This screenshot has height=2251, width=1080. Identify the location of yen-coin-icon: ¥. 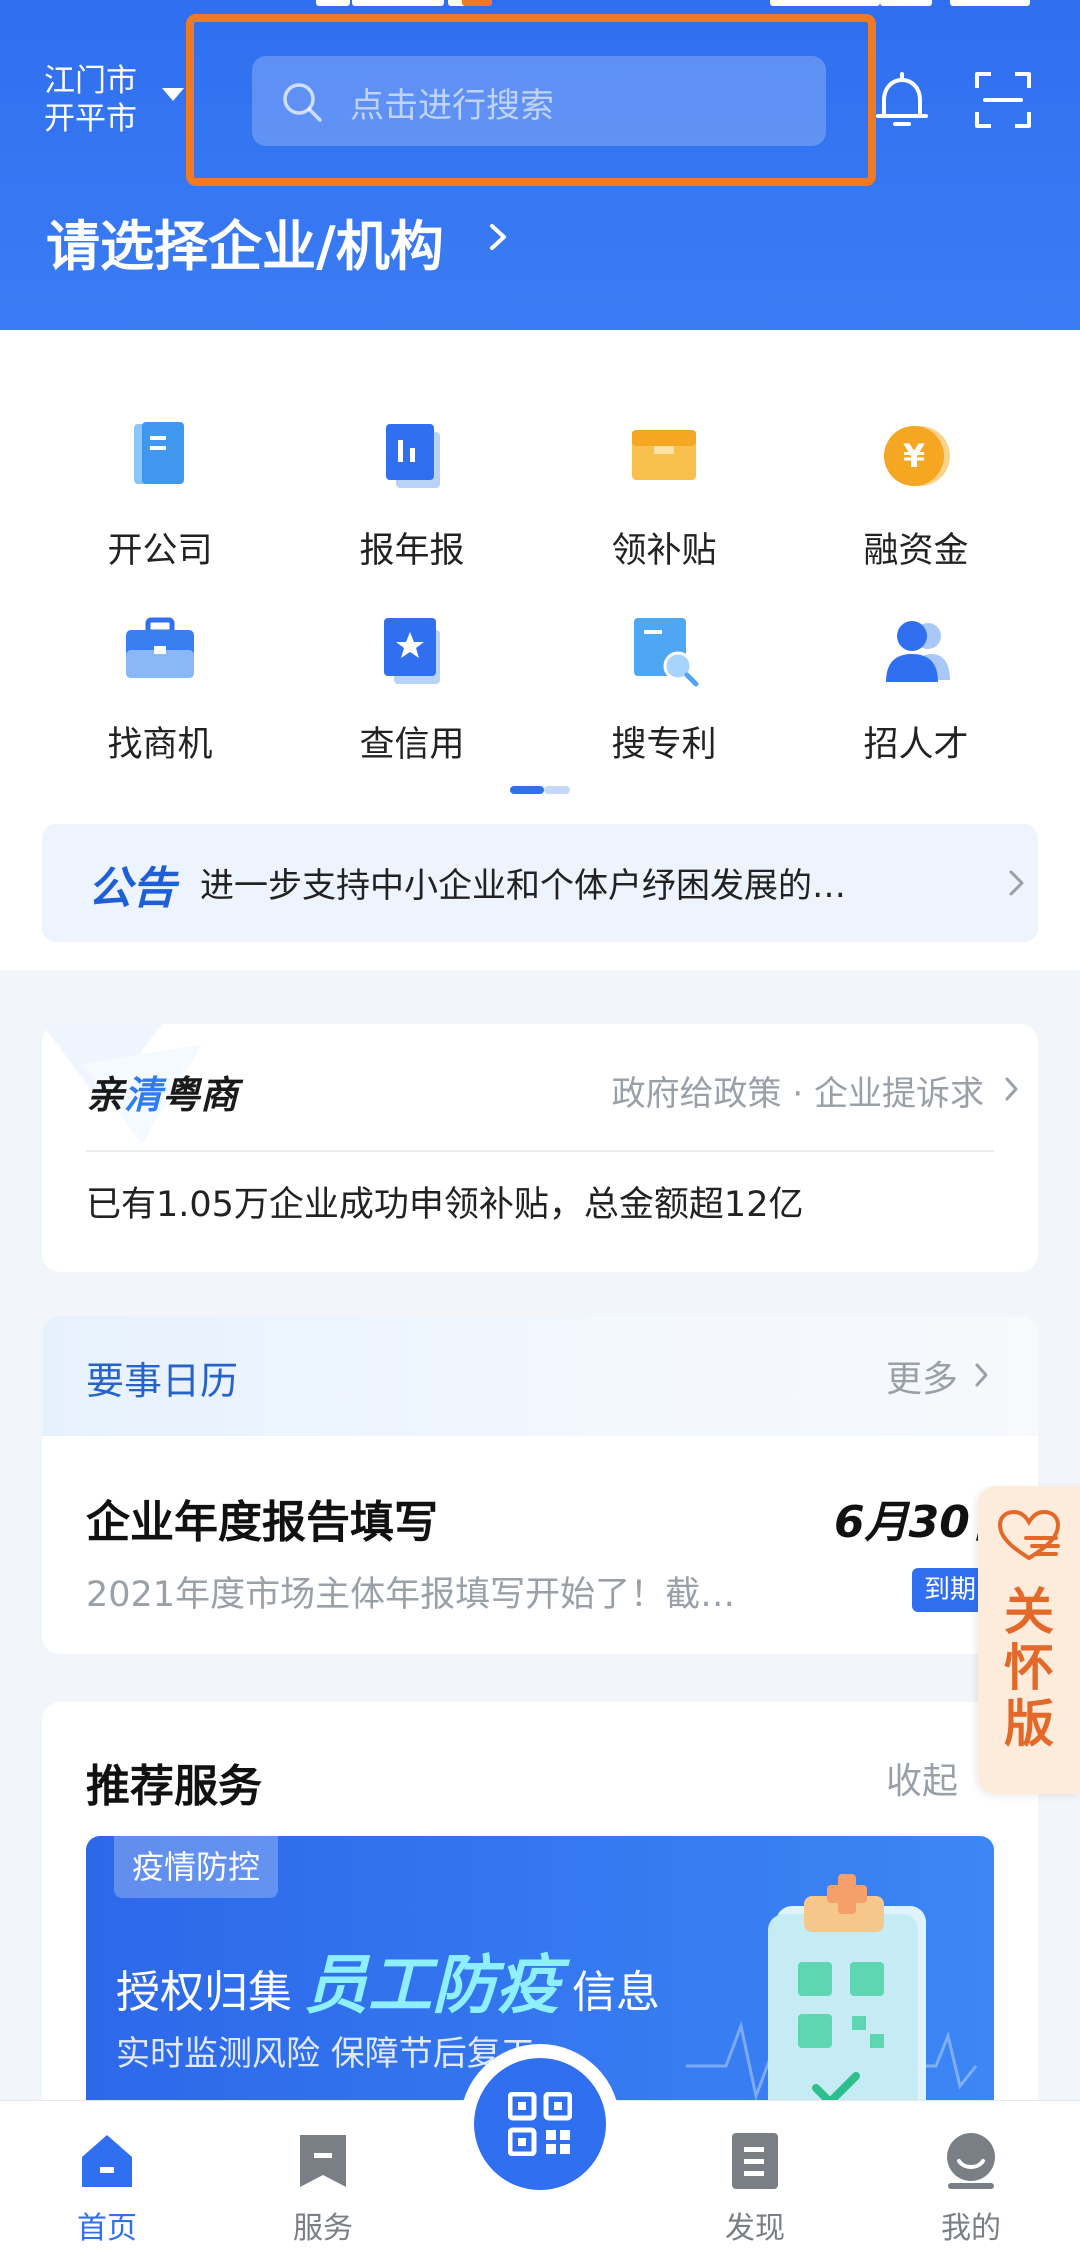
(917, 456).